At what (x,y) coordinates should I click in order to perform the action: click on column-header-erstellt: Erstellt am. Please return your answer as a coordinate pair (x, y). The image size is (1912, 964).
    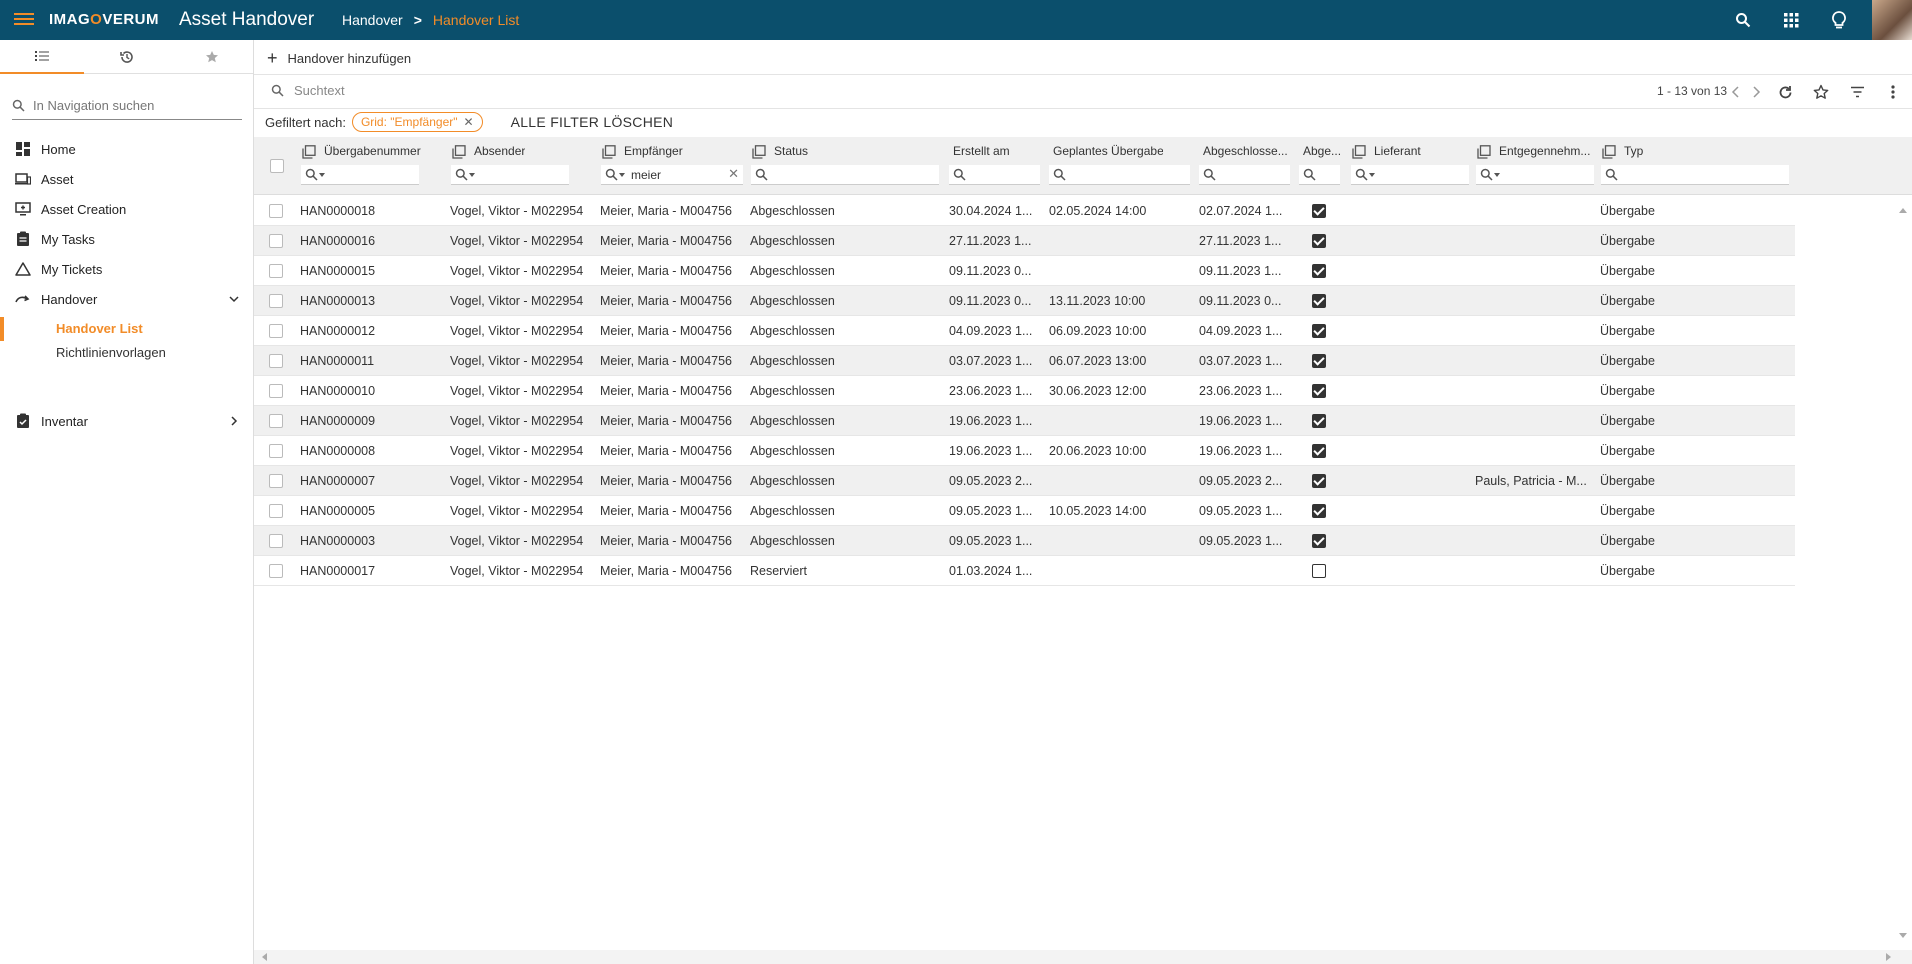
    Looking at the image, I should click on (981, 151).